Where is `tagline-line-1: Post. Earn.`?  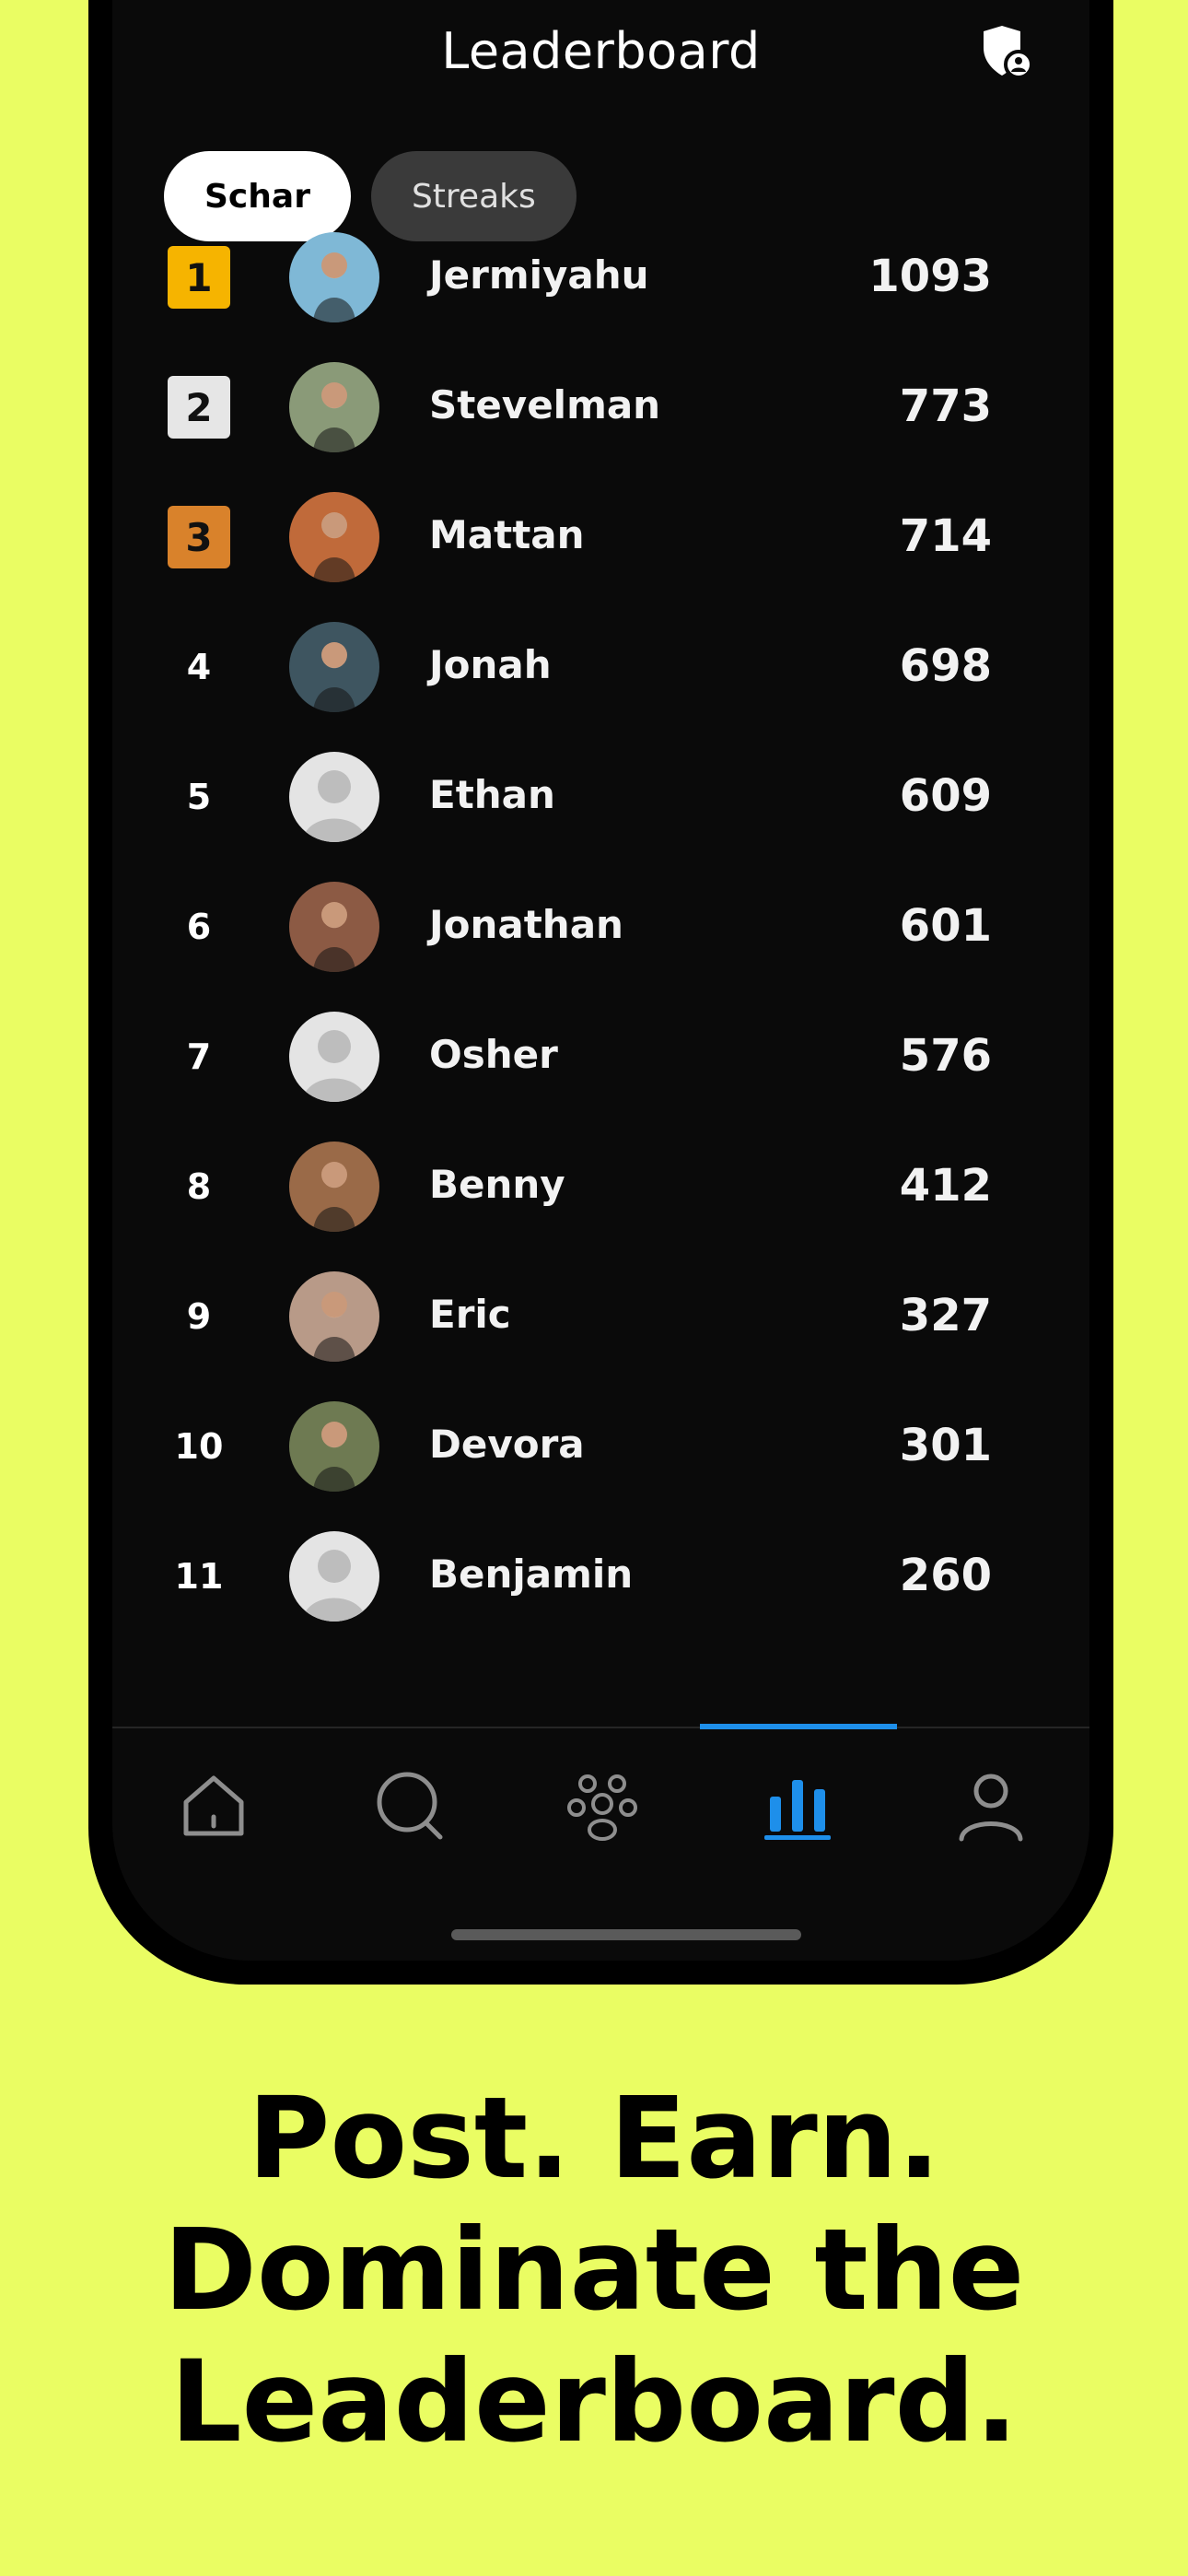
tagline-line-1: Post. Earn. is located at coordinates (593, 2138).